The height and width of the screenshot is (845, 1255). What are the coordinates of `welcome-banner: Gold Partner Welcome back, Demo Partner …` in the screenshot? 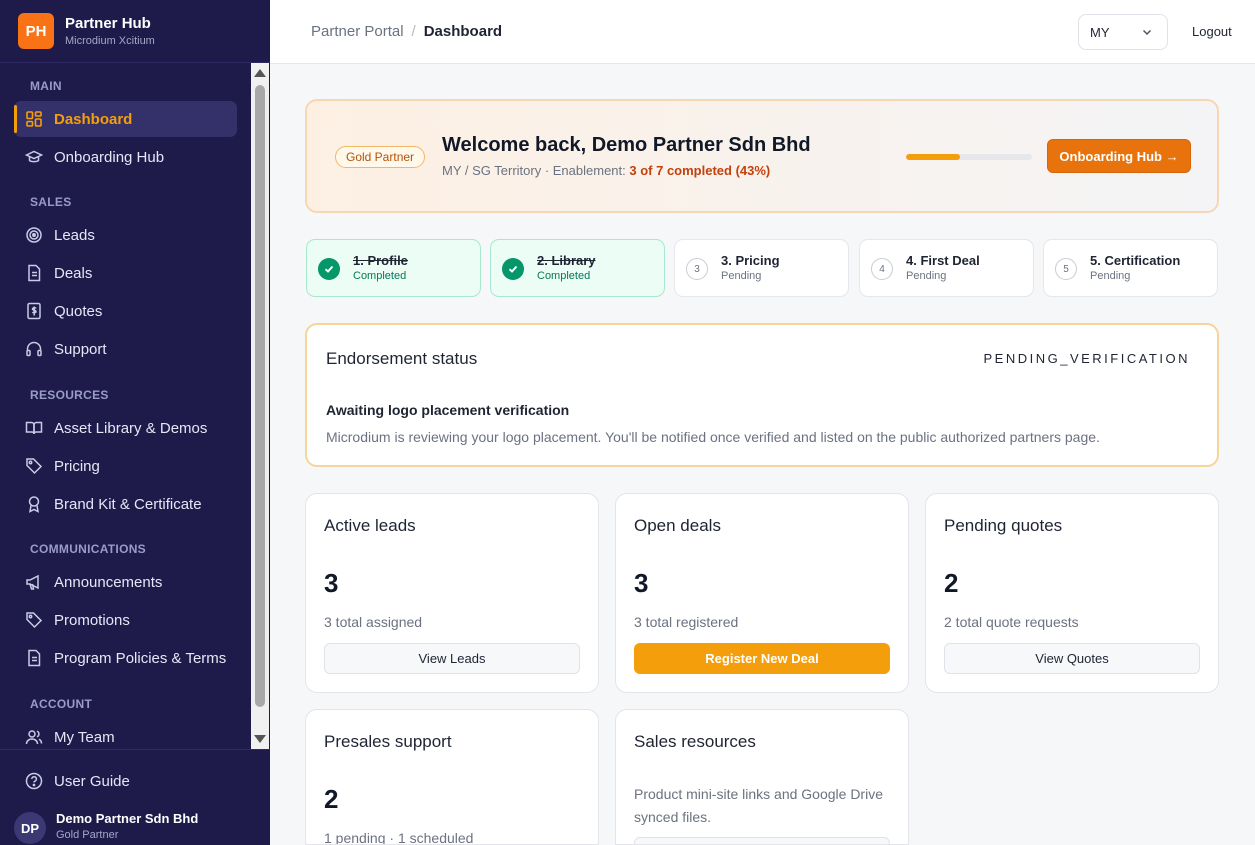 It's located at (762, 156).